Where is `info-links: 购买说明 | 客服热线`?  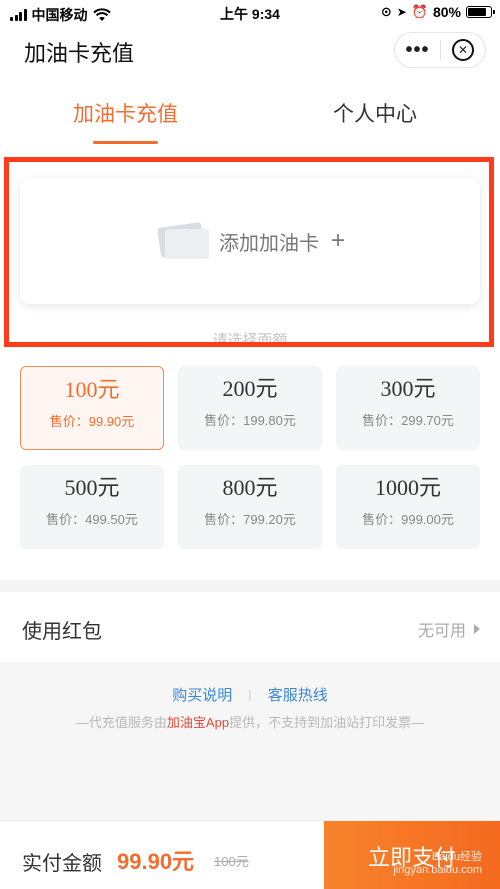 info-links: 购买说明 | 客服热线 is located at coordinates (250, 694).